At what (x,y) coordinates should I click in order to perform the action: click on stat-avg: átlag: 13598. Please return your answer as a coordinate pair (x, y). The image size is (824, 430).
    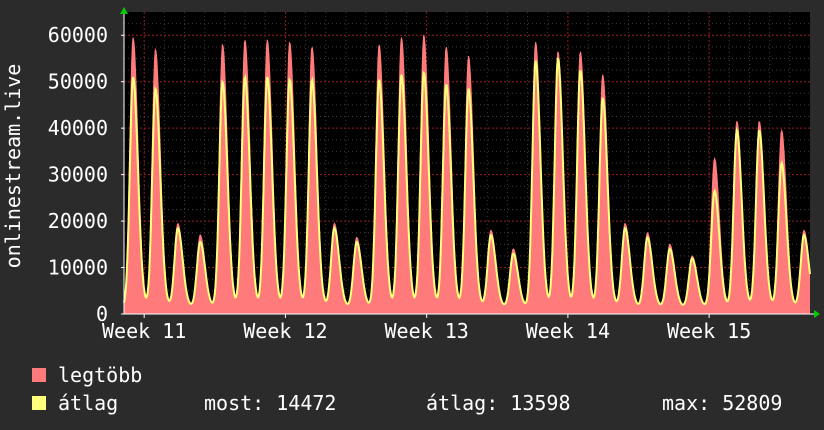
    Looking at the image, I should click on (498, 403).